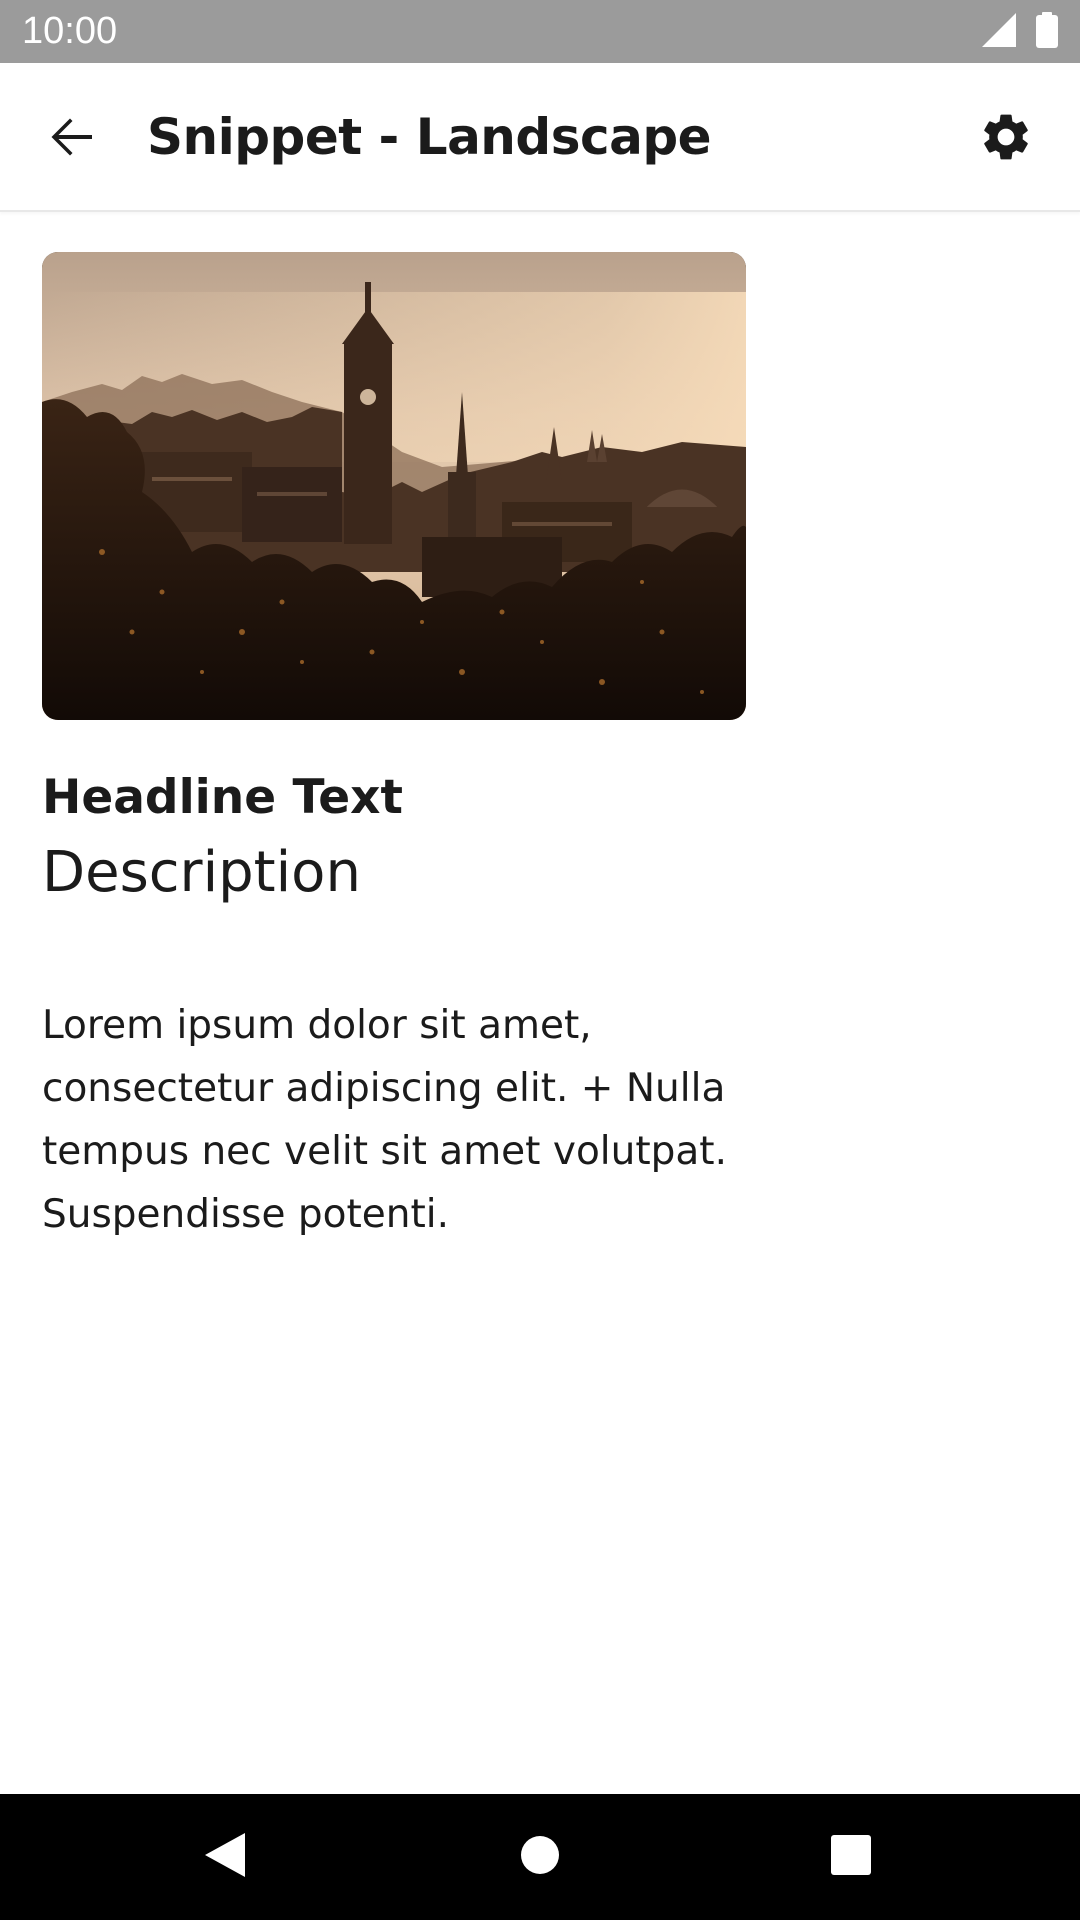 This screenshot has width=1080, height=1920. Describe the element at coordinates (540, 31) in the screenshot. I see `status-bar: 10:00` at that location.